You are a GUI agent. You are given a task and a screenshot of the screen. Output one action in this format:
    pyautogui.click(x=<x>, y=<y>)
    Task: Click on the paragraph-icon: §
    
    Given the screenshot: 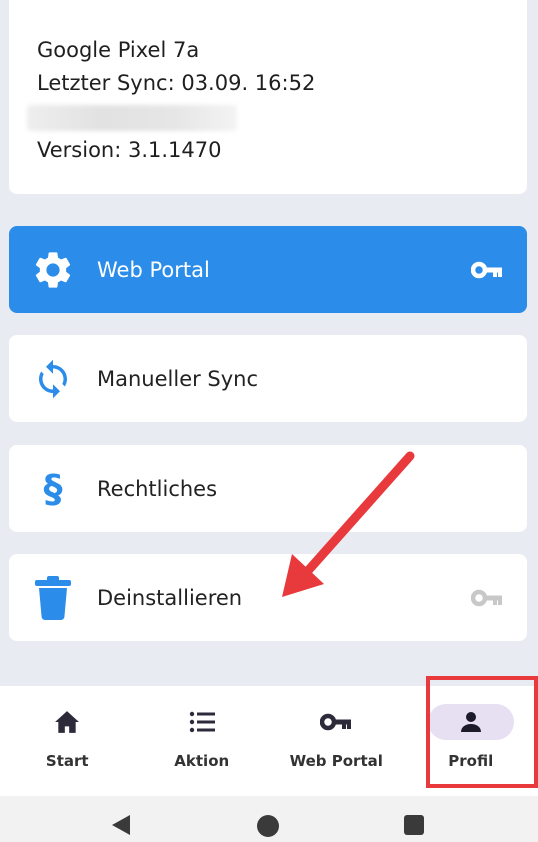 What is the action you would take?
    pyautogui.click(x=53, y=489)
    